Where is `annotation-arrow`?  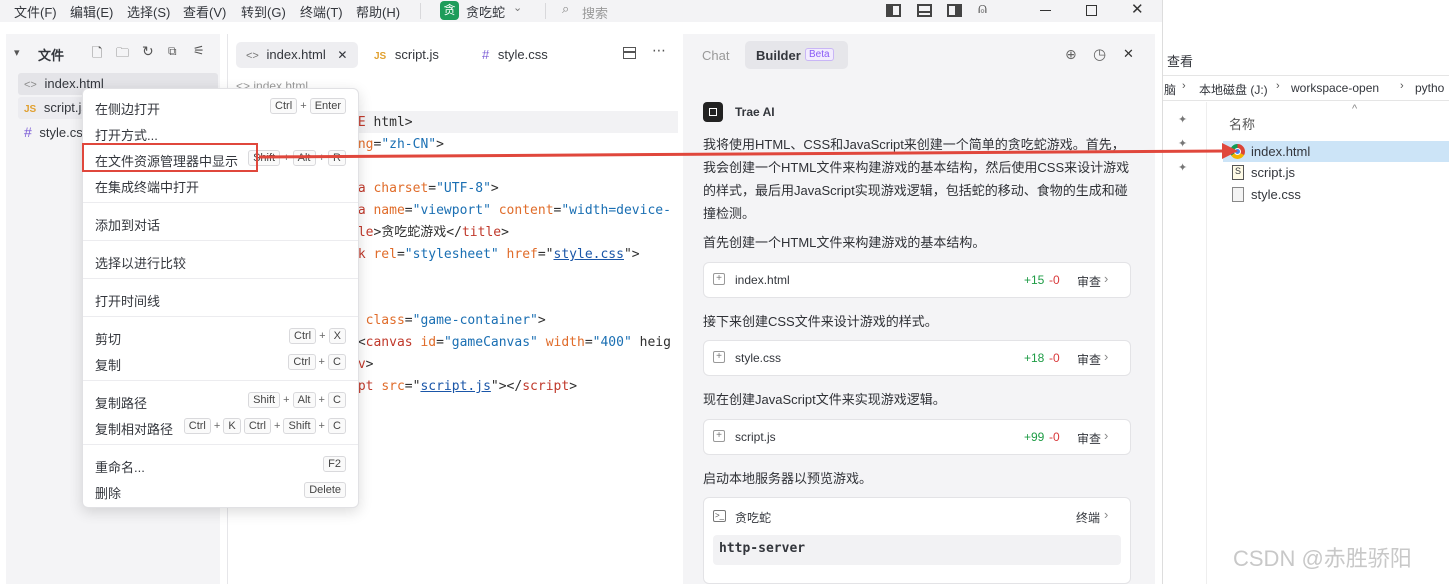
annotation-arrow is located at coordinates (748, 151).